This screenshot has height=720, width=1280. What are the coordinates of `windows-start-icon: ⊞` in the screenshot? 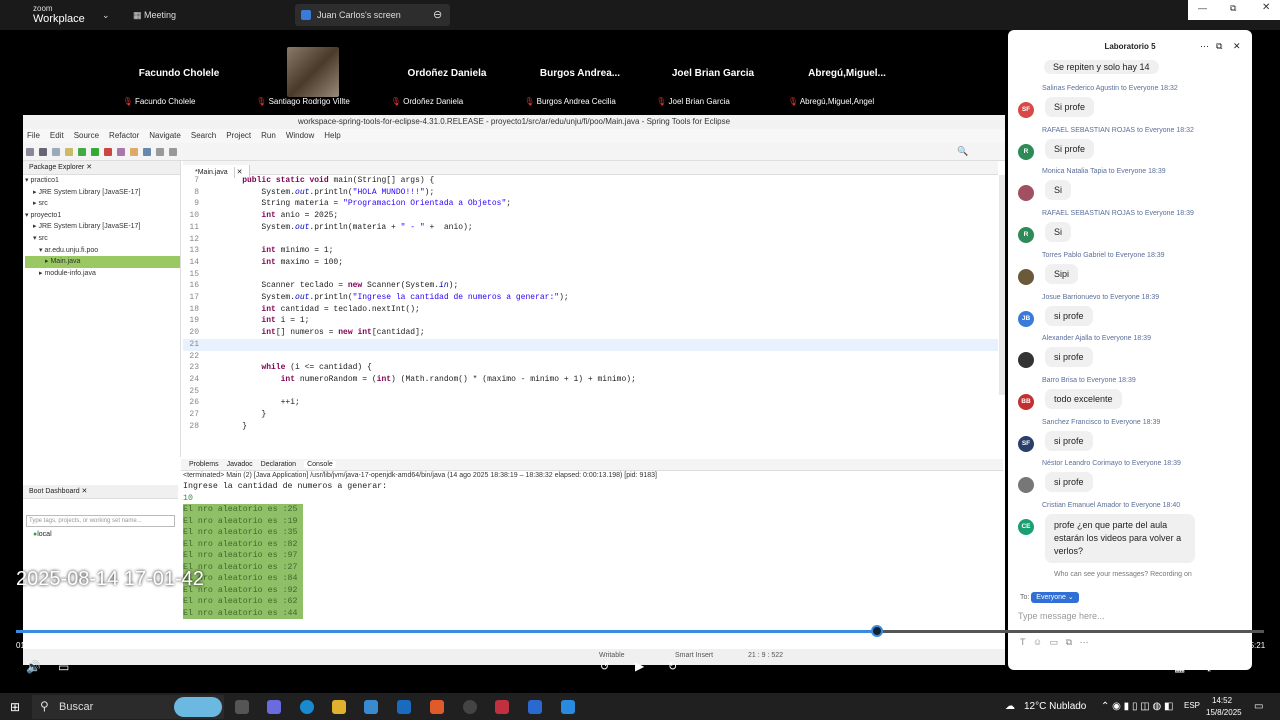 It's located at (15, 707).